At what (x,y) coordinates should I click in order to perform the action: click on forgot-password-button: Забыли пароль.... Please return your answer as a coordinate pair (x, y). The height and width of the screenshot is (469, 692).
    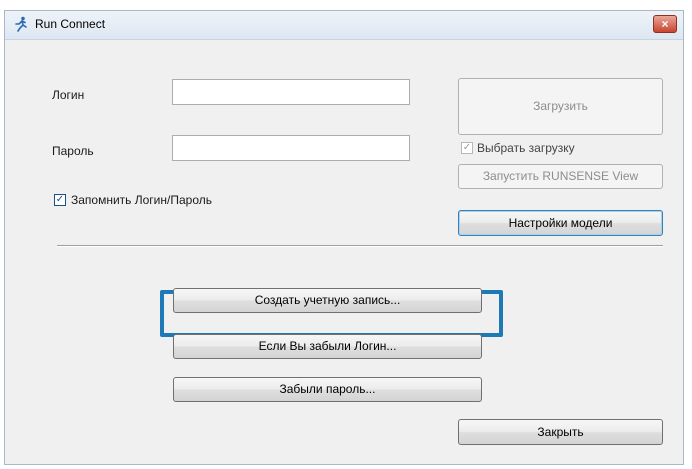
    Looking at the image, I should click on (327, 389).